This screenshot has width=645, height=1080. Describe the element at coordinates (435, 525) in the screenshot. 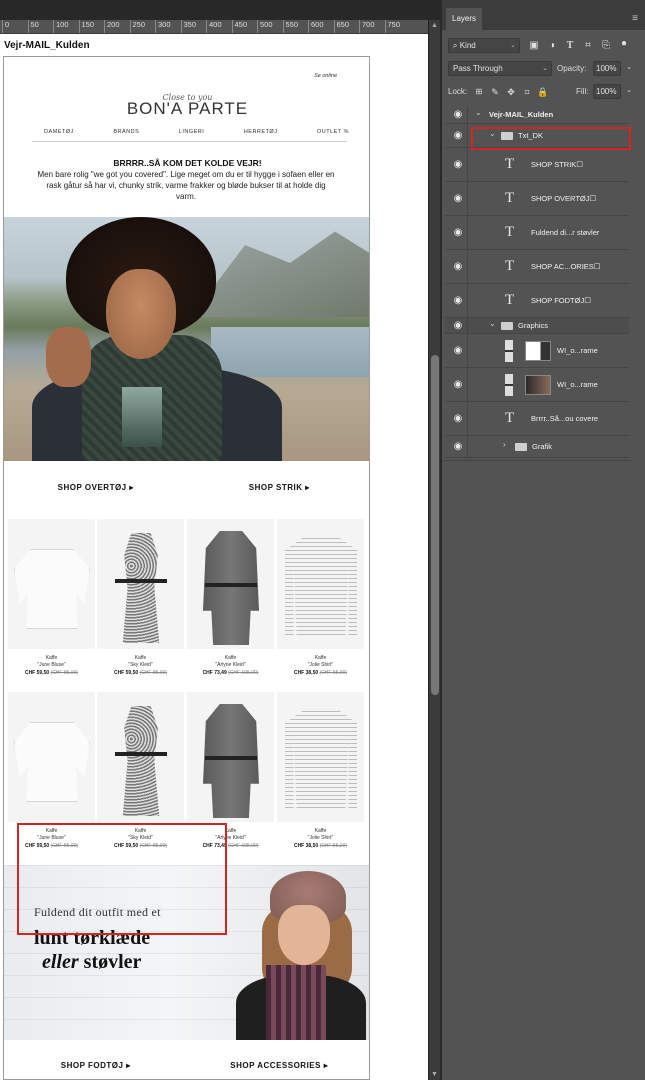

I see `scroll-thumb` at that location.